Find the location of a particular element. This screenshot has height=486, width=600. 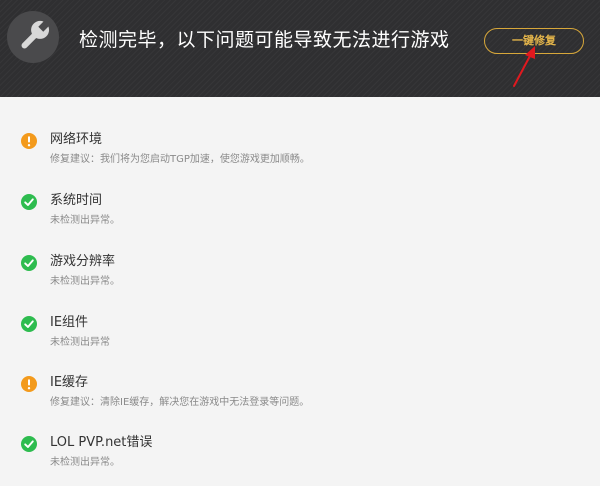

check-item-title: IE组件 is located at coordinates (69, 322).